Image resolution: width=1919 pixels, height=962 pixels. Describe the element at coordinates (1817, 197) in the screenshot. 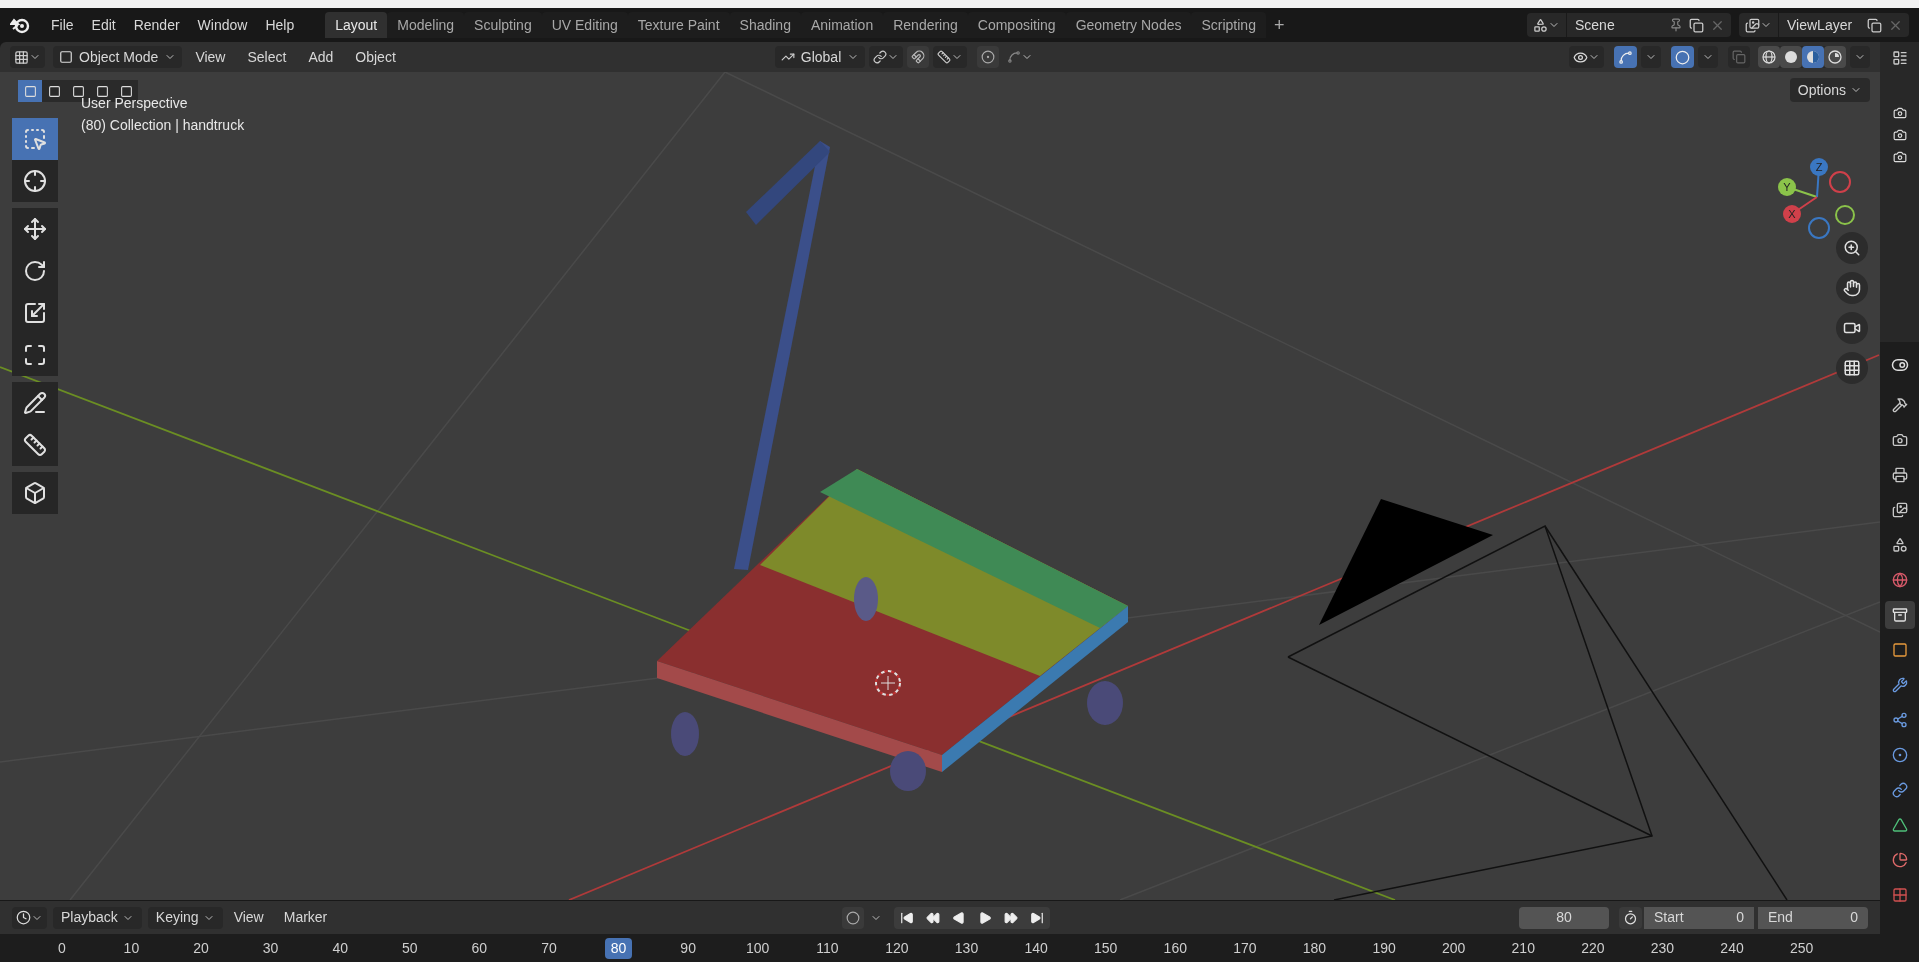

I see `axis-gizmo-drawing: Z Y X` at that location.